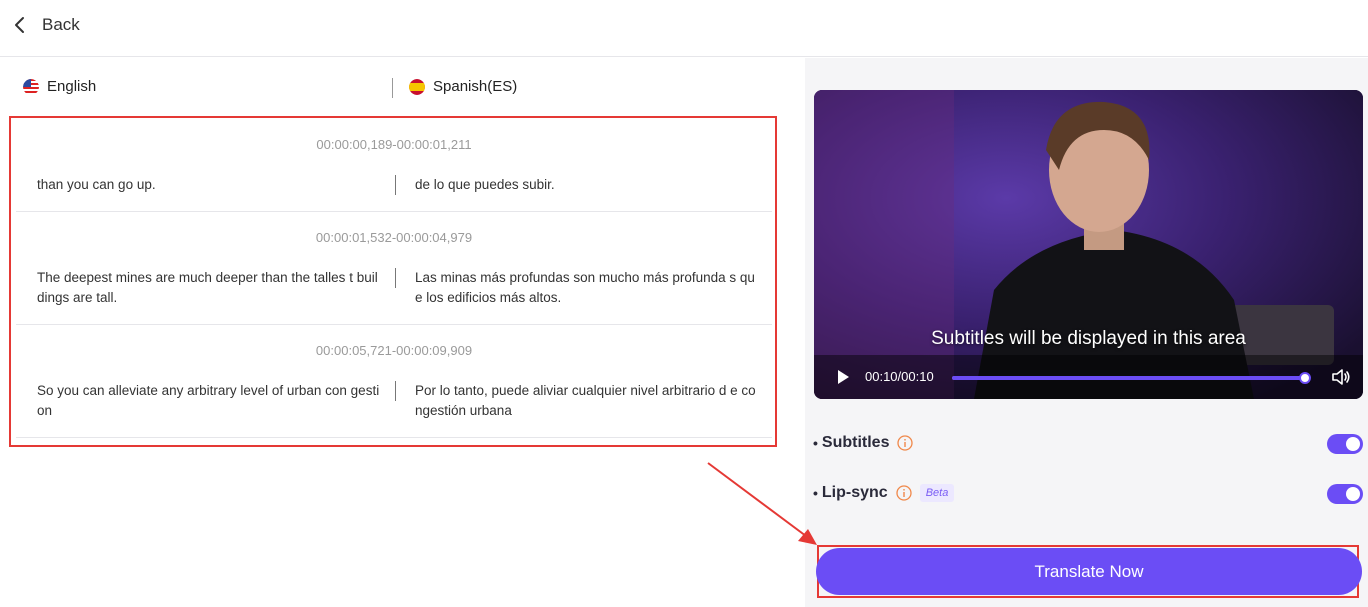  I want to click on progress-handle, so click(1305, 378).